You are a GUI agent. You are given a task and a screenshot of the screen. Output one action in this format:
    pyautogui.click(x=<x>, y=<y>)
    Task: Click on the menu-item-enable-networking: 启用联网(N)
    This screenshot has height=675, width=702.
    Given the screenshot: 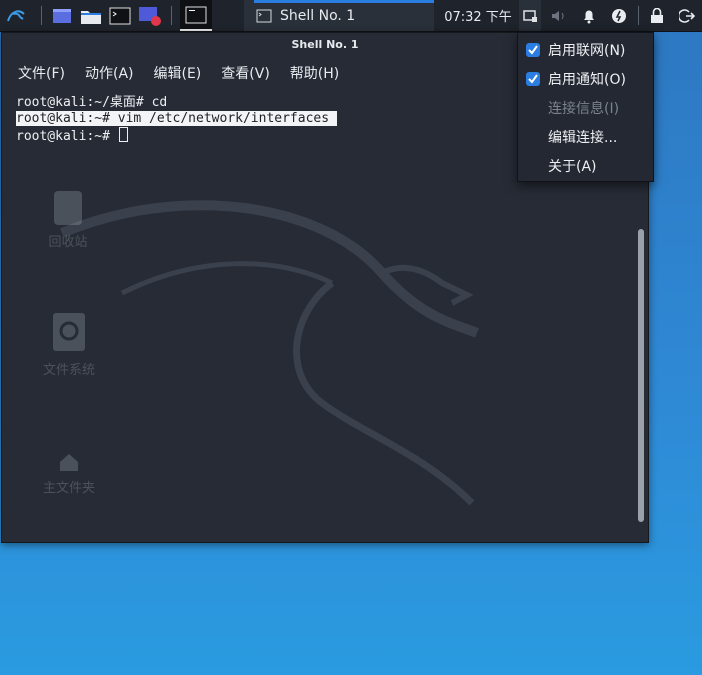 What is the action you would take?
    pyautogui.click(x=585, y=50)
    